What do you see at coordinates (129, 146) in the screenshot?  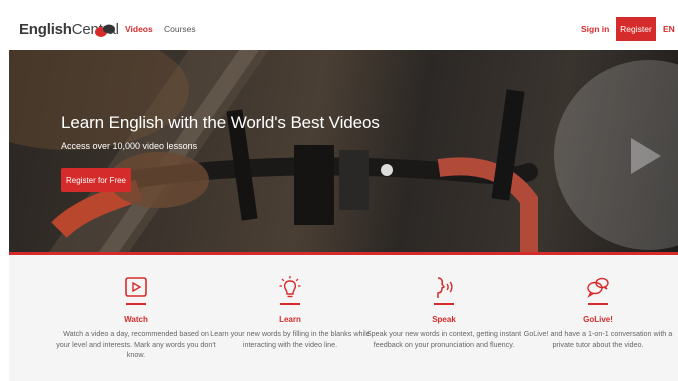 I see `hero-subtitle: Access over 10,000 video lessons` at bounding box center [129, 146].